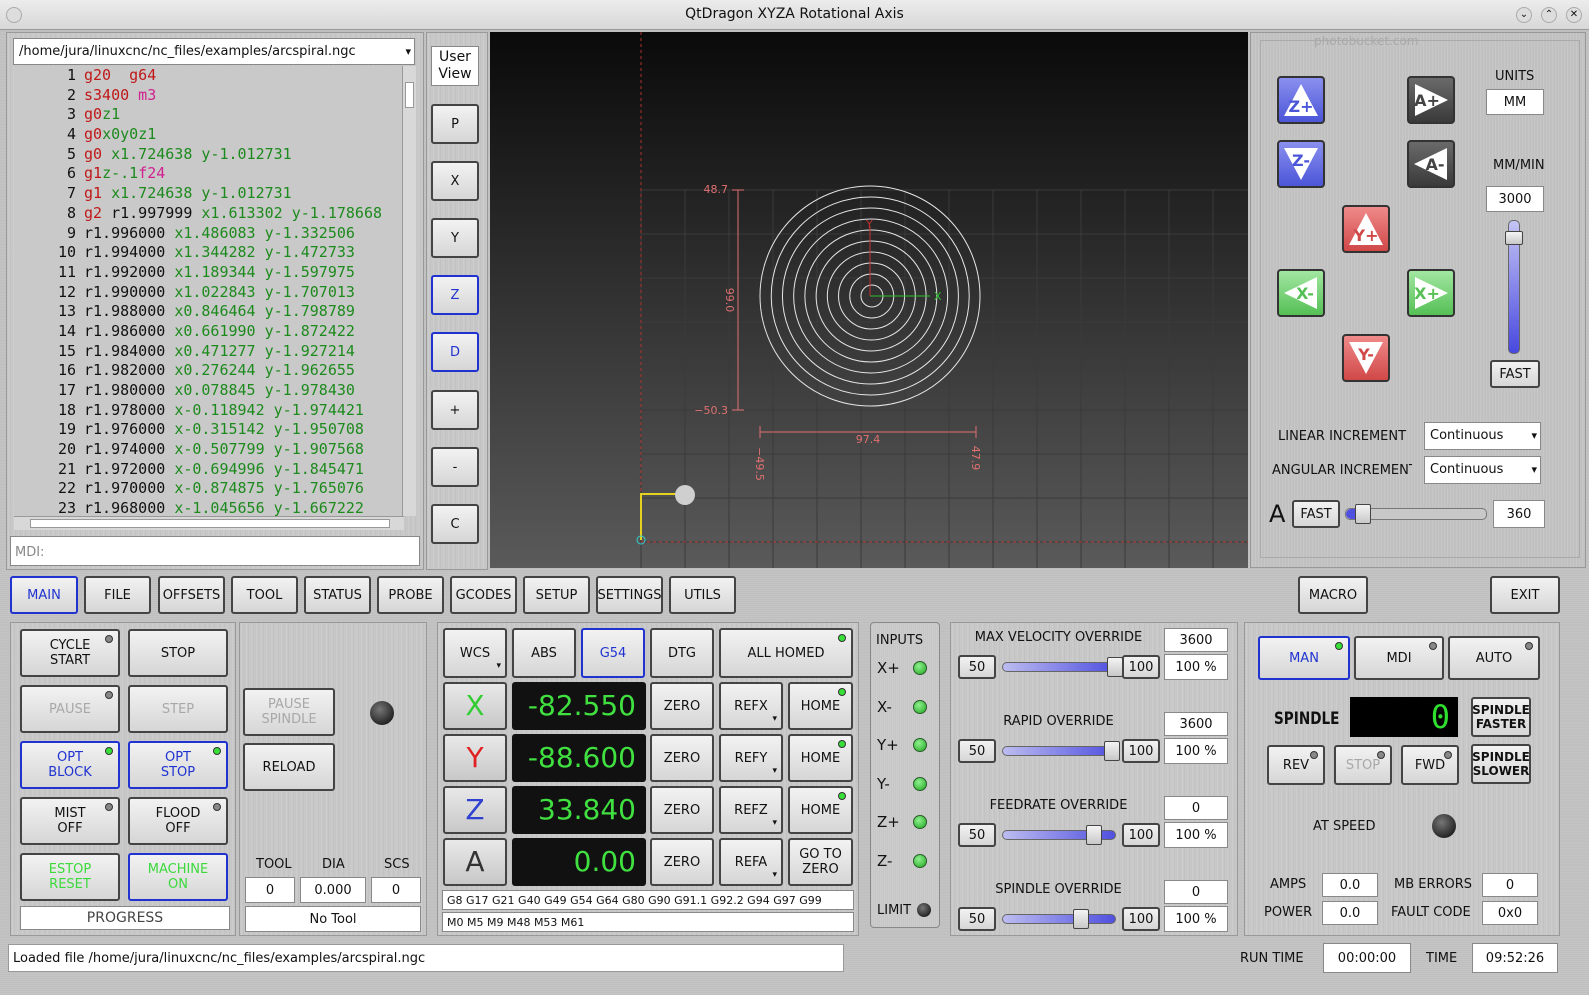 Image resolution: width=1589 pixels, height=995 pixels. I want to click on close-icon: ✕, so click(1574, 15).